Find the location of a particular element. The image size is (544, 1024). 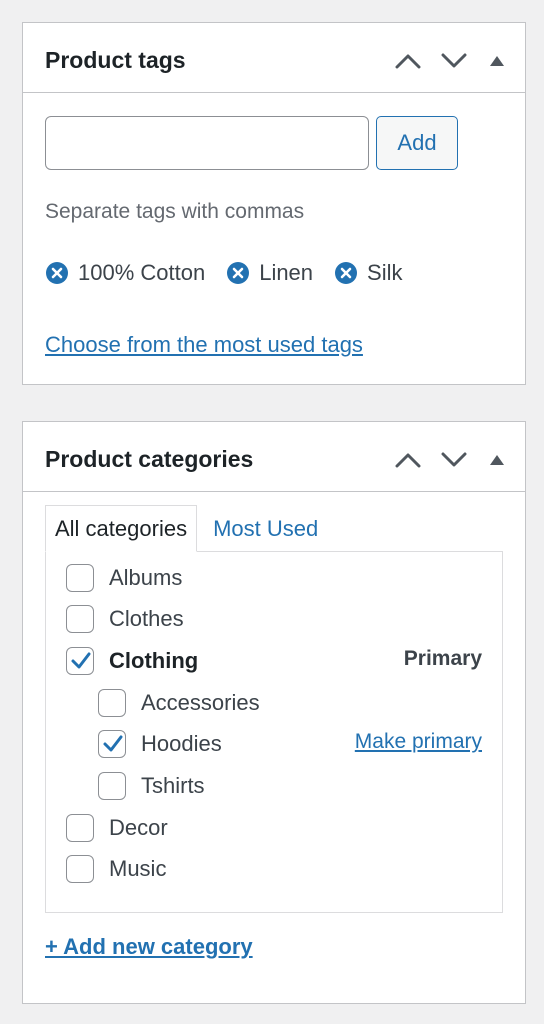

tab-all-categories: All categories is located at coordinates (121, 528).